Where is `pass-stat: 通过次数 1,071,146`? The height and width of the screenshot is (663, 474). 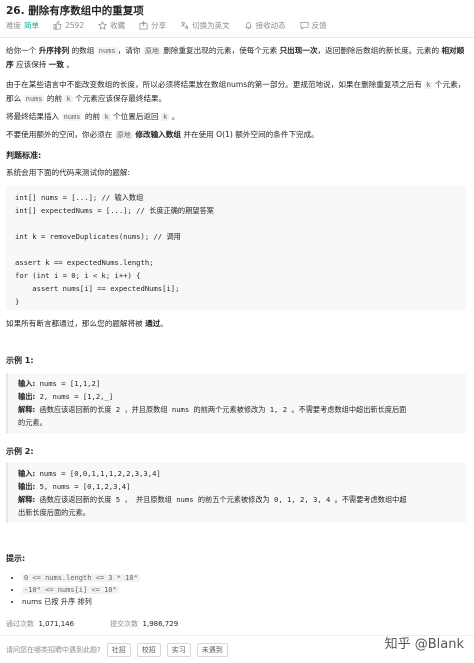 pass-stat: 通过次数 1,071,146 is located at coordinates (40, 624).